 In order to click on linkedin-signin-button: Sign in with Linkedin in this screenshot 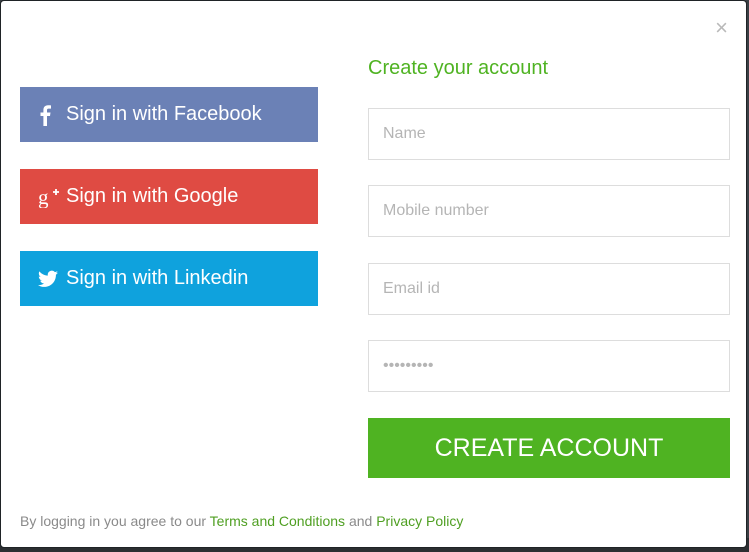, I will do `click(169, 278)`.